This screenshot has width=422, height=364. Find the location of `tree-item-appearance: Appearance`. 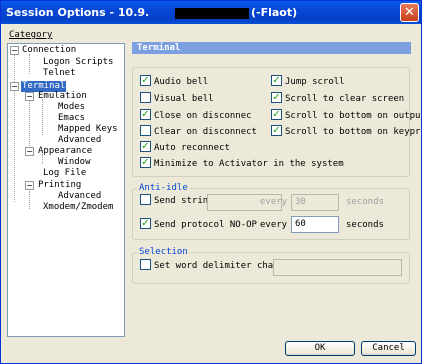

tree-item-appearance: Appearance is located at coordinates (65, 151).